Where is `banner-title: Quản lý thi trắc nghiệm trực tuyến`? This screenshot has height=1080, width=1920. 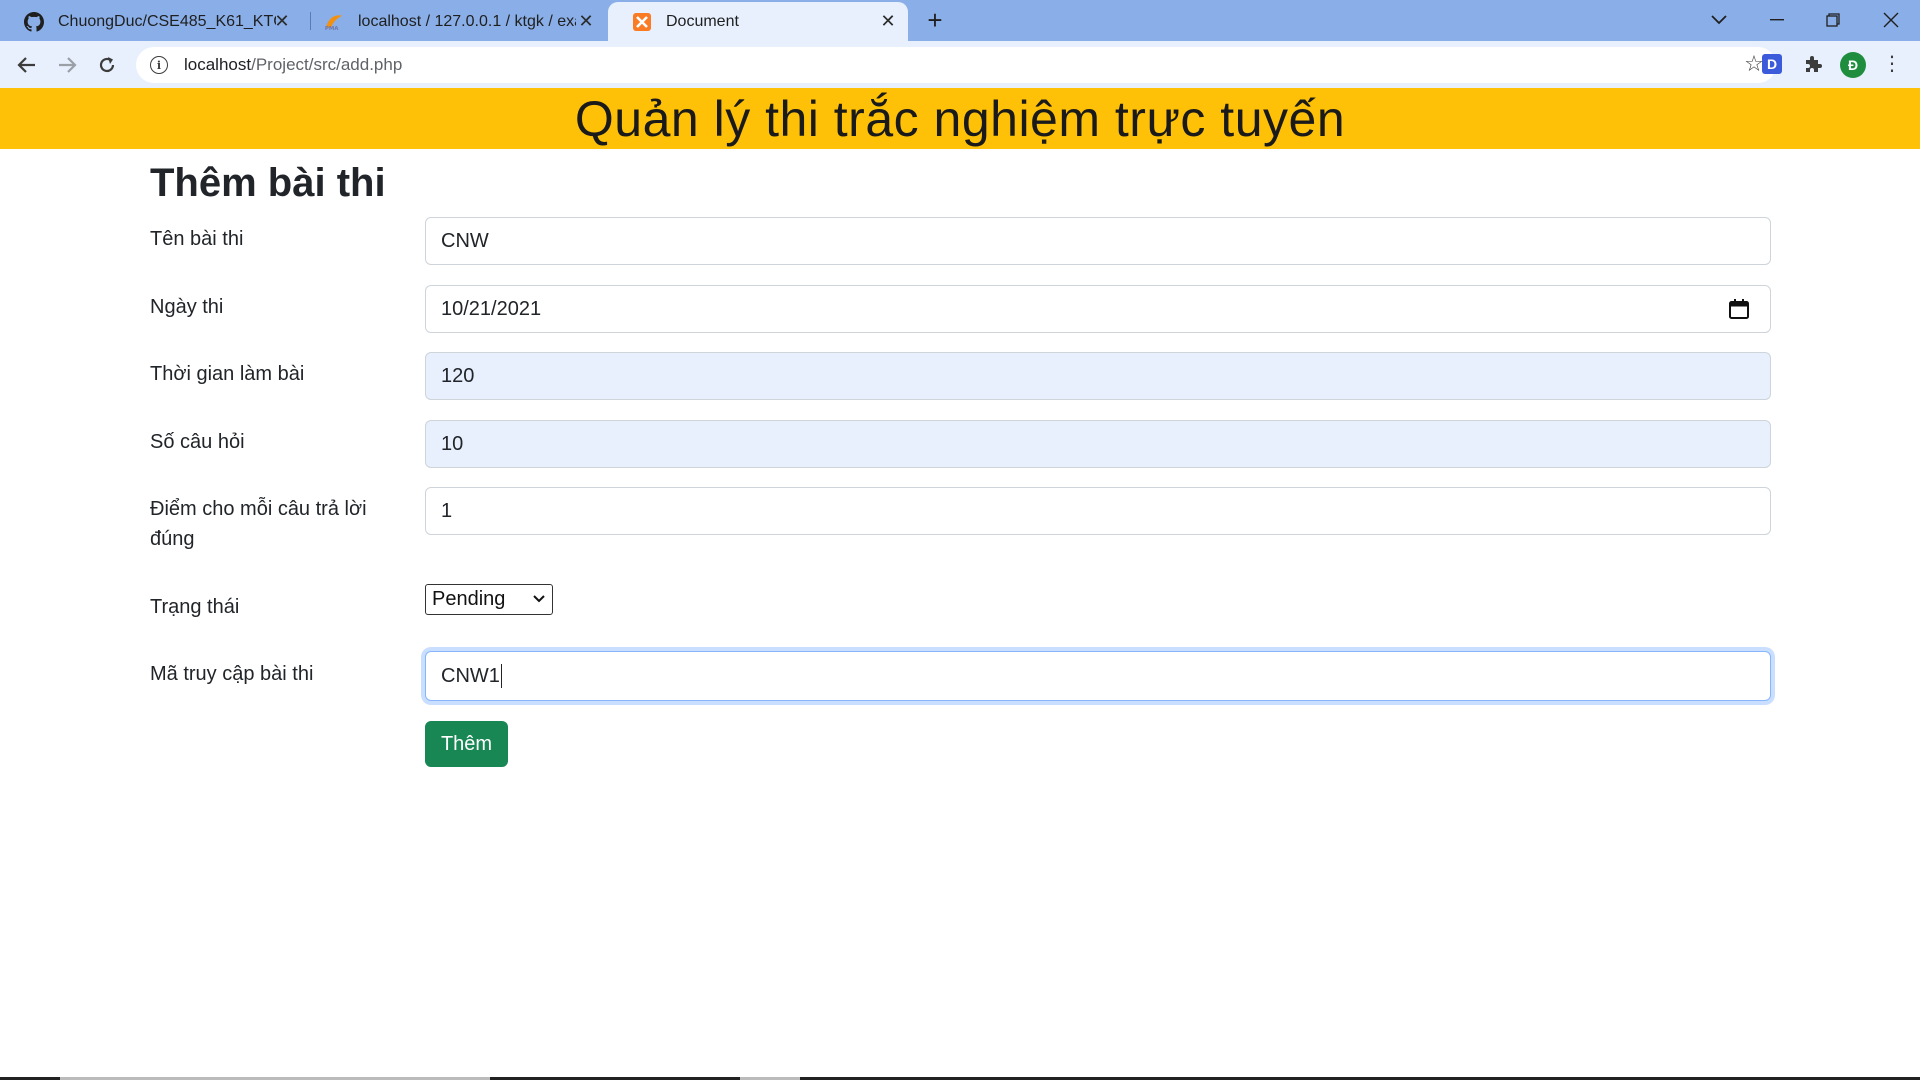 banner-title: Quản lý thi trắc nghiệm trực tuyến is located at coordinates (960, 118).